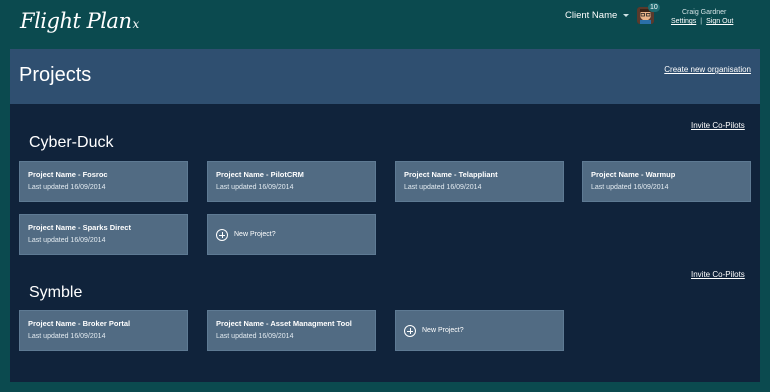  What do you see at coordinates (68, 174) in the screenshot?
I see `project-name: Project Name - Fosroc` at bounding box center [68, 174].